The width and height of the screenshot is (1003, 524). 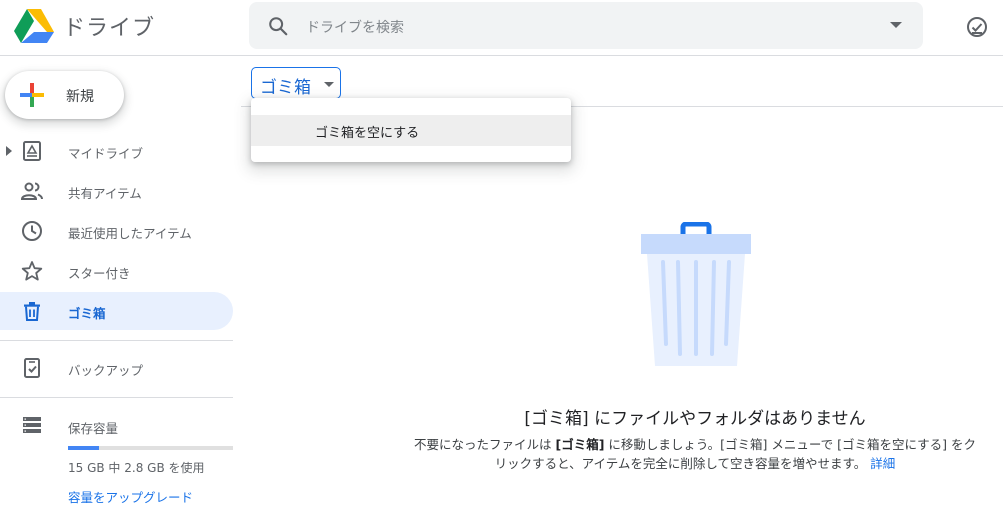 I want to click on empty-state-bold-text: [ゴミ箱], so click(x=580, y=444).